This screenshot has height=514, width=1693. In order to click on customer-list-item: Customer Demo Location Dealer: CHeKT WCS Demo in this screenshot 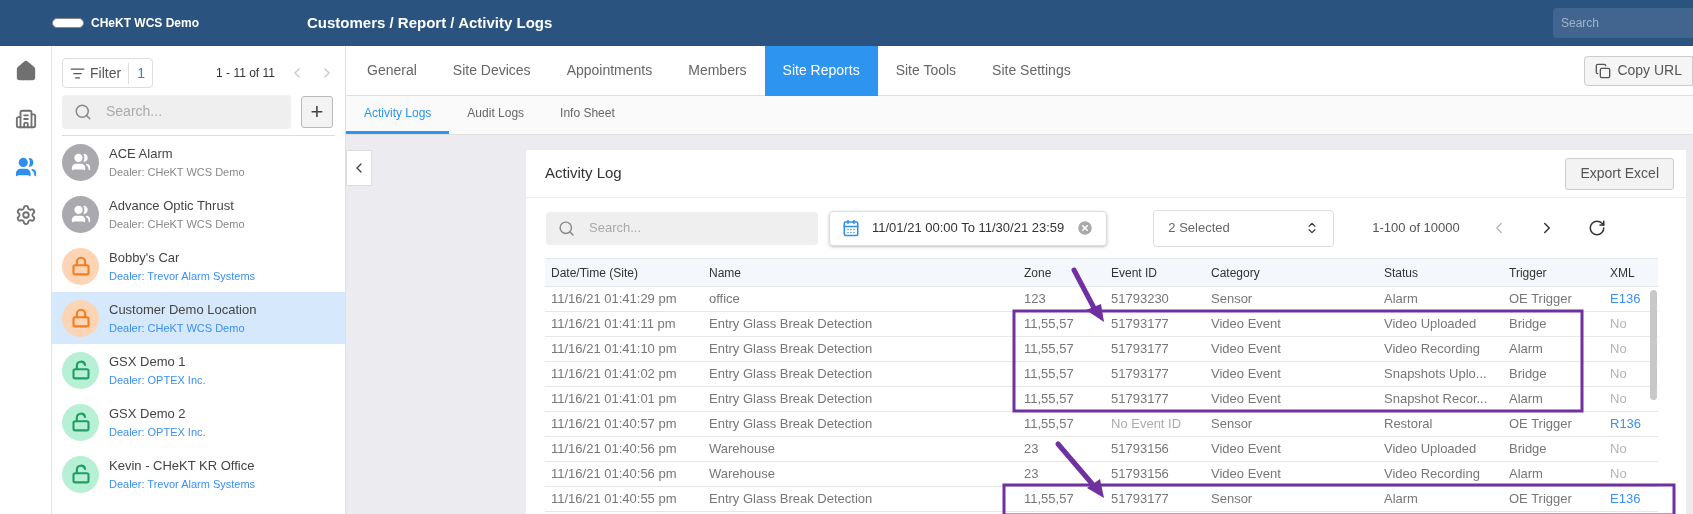, I will do `click(198, 318)`.